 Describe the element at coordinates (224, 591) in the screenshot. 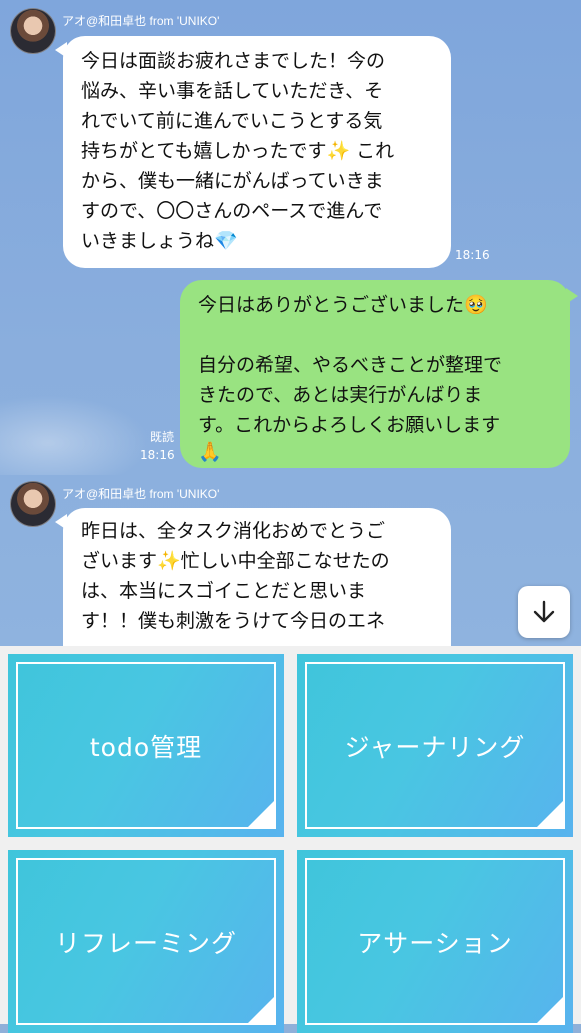

I see `message-line: は、本当にスゴイことだと思いま` at that location.